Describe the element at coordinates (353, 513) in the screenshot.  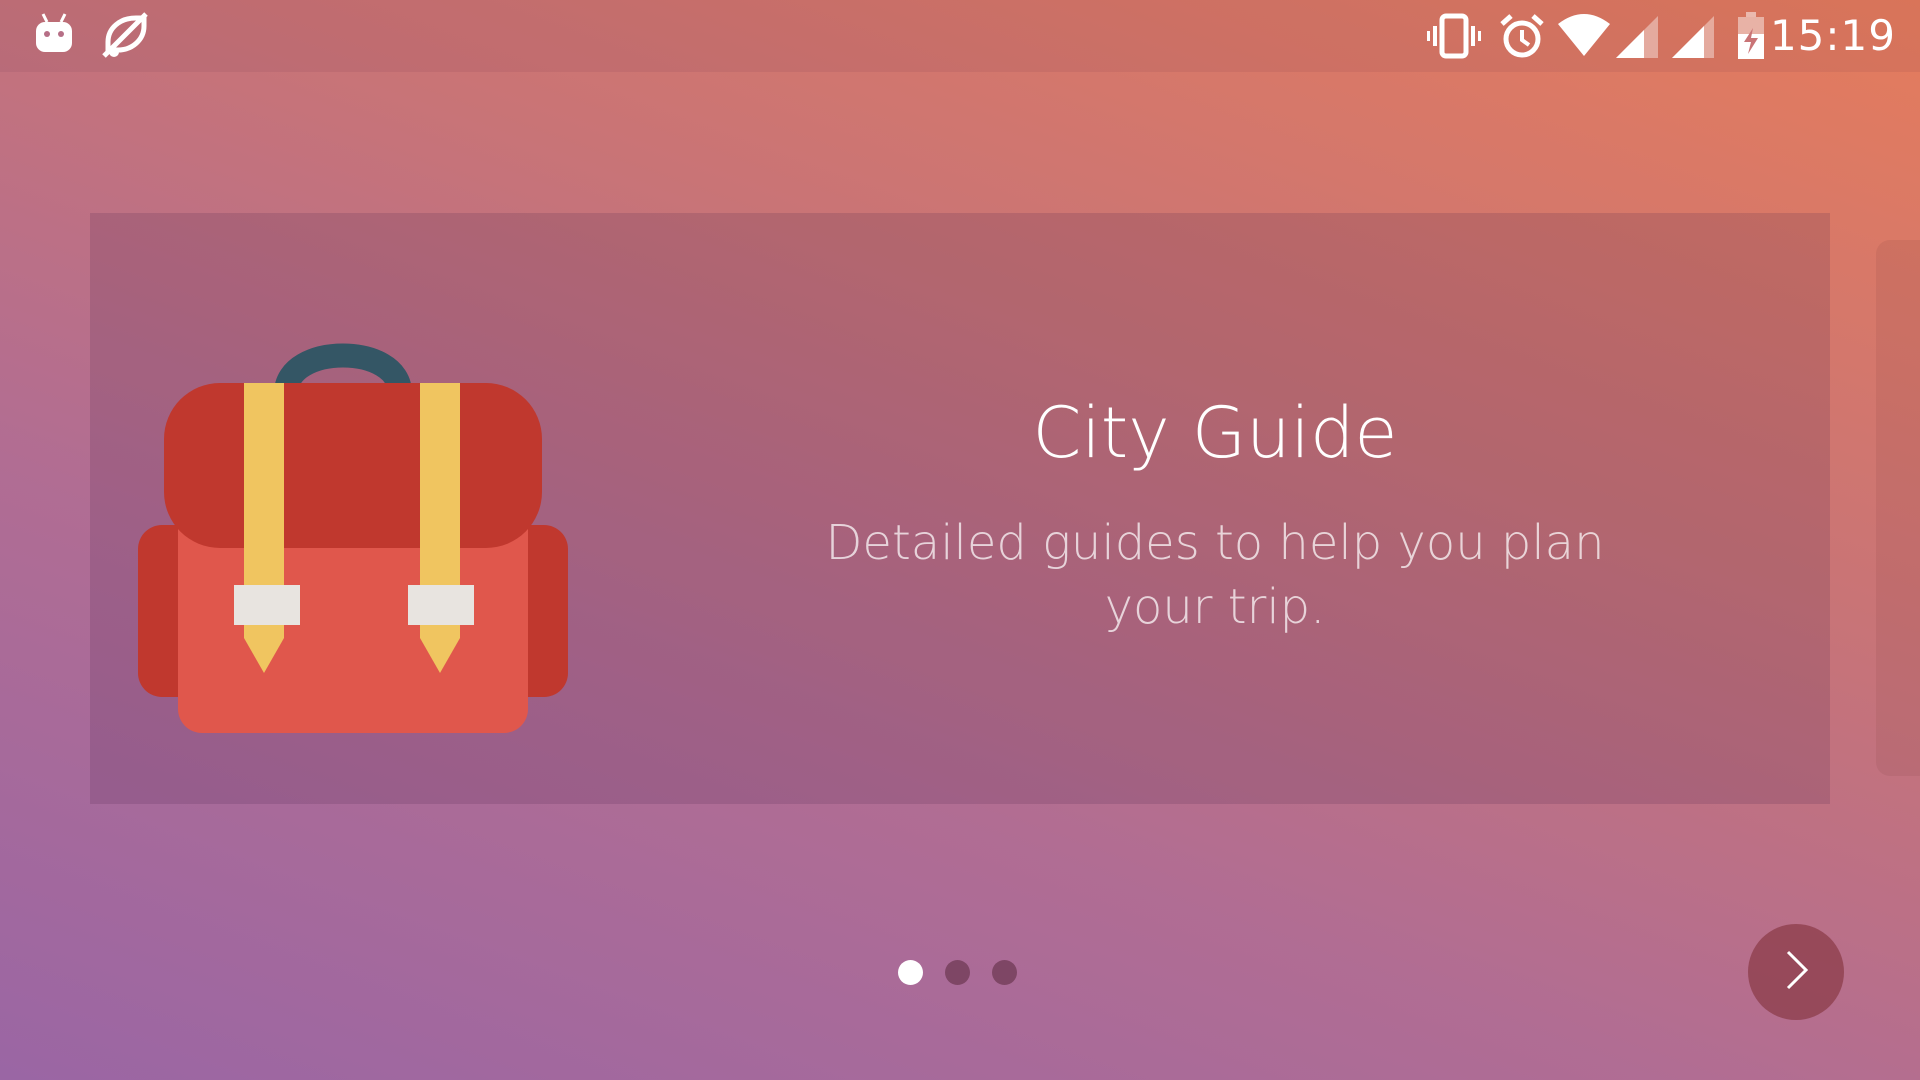
I see `backpack-icon` at that location.